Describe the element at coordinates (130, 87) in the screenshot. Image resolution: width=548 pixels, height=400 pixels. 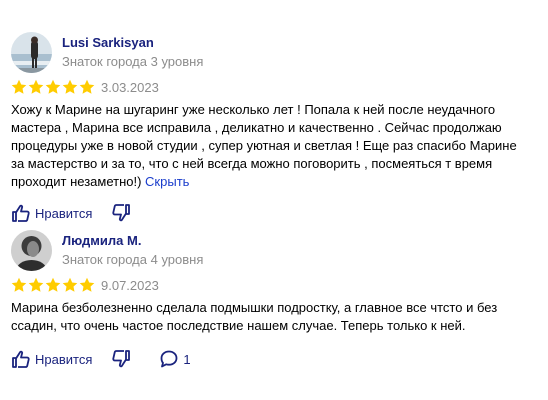
I see `review-date: 3.03.2023` at that location.